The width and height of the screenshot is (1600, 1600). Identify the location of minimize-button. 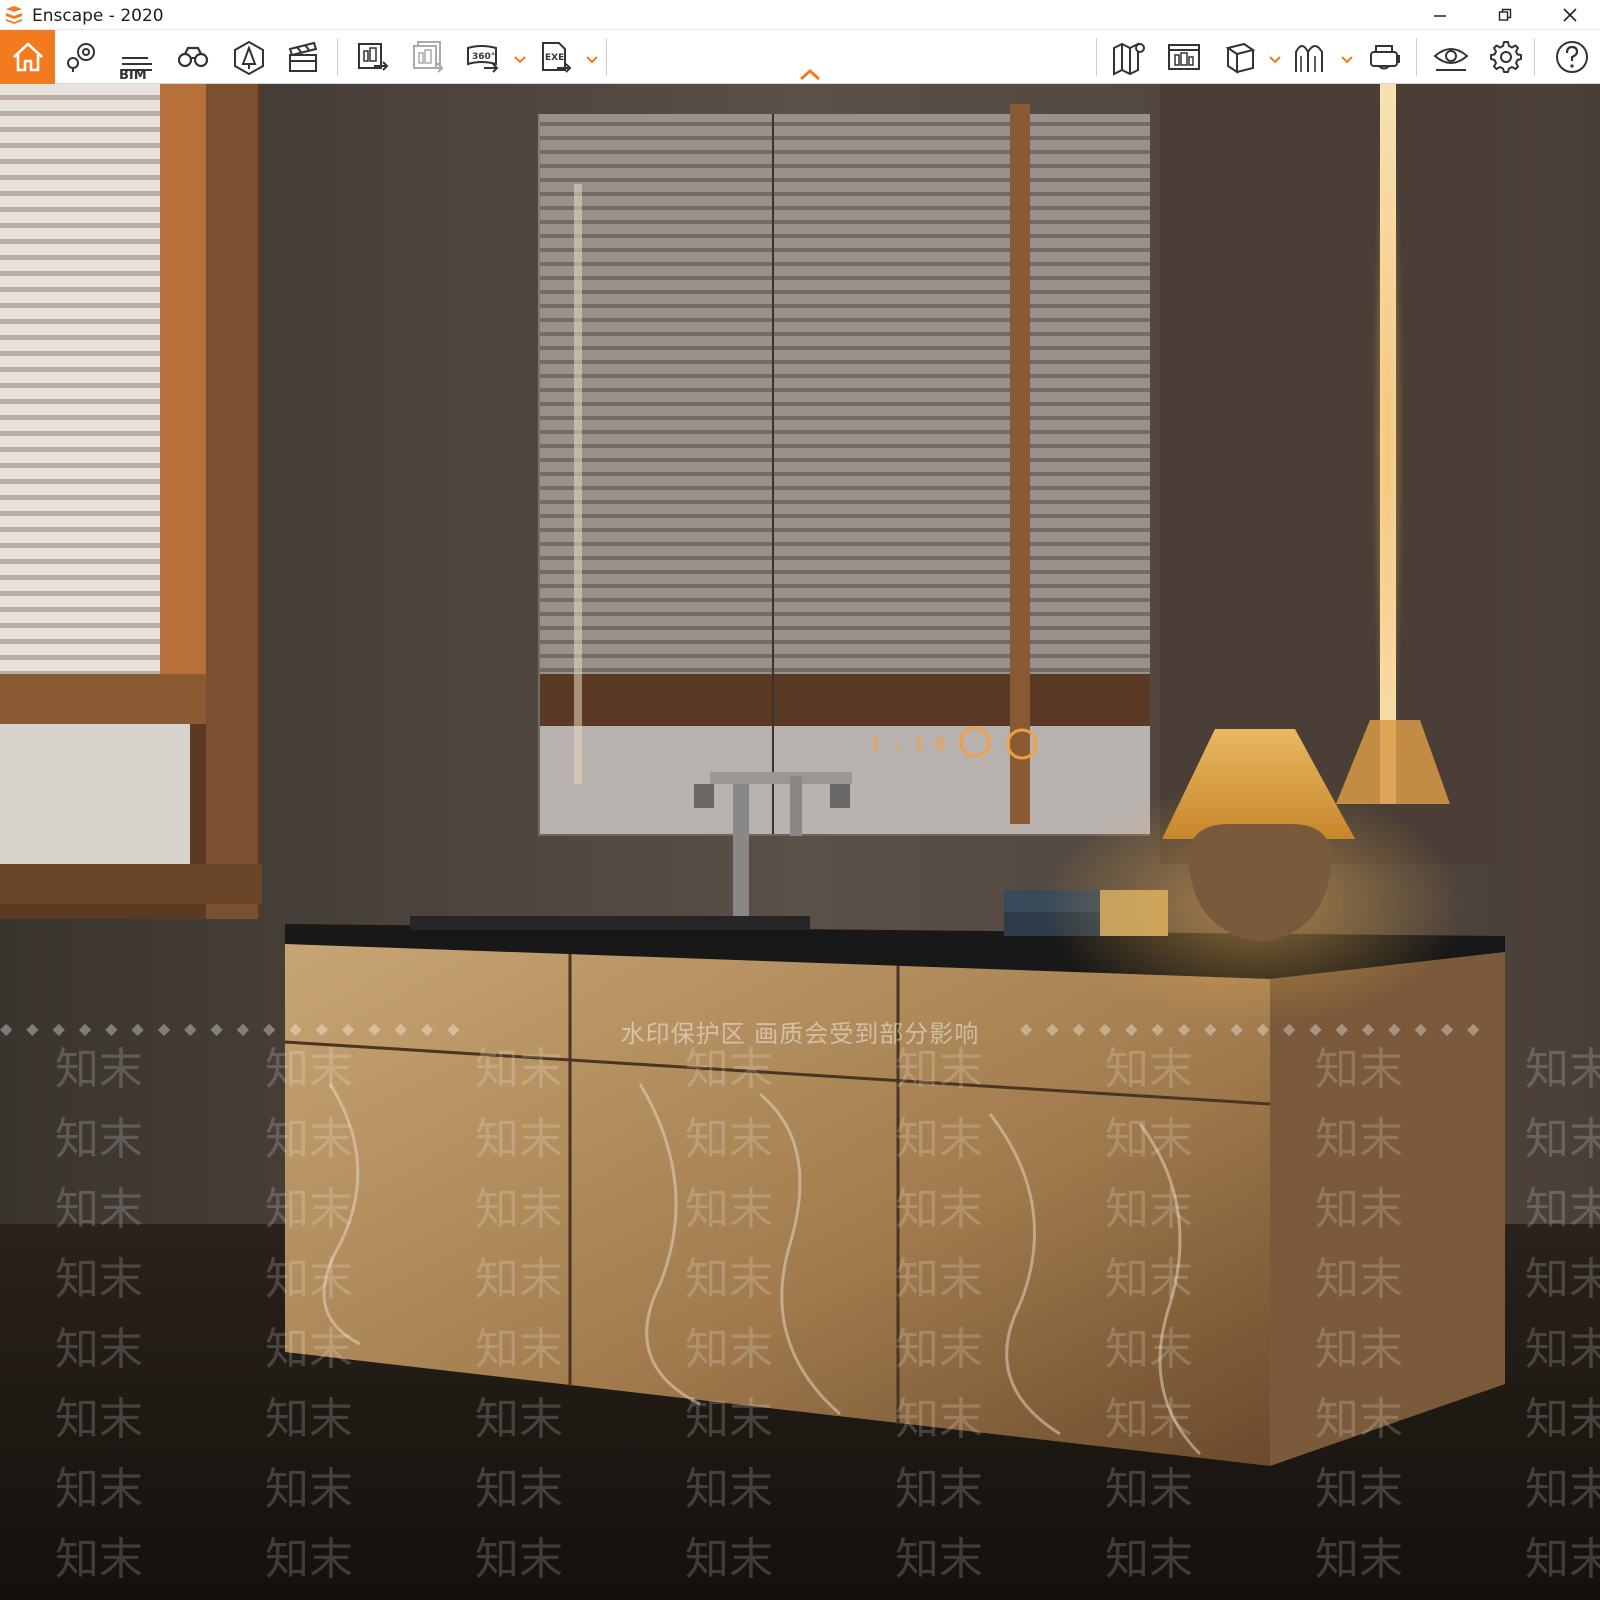
(1440, 15).